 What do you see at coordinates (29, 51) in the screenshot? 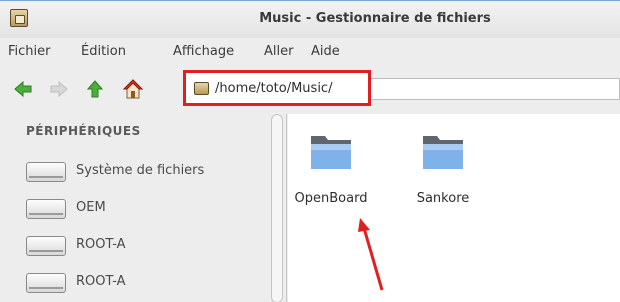
I see `menu-fichier: Fichier` at bounding box center [29, 51].